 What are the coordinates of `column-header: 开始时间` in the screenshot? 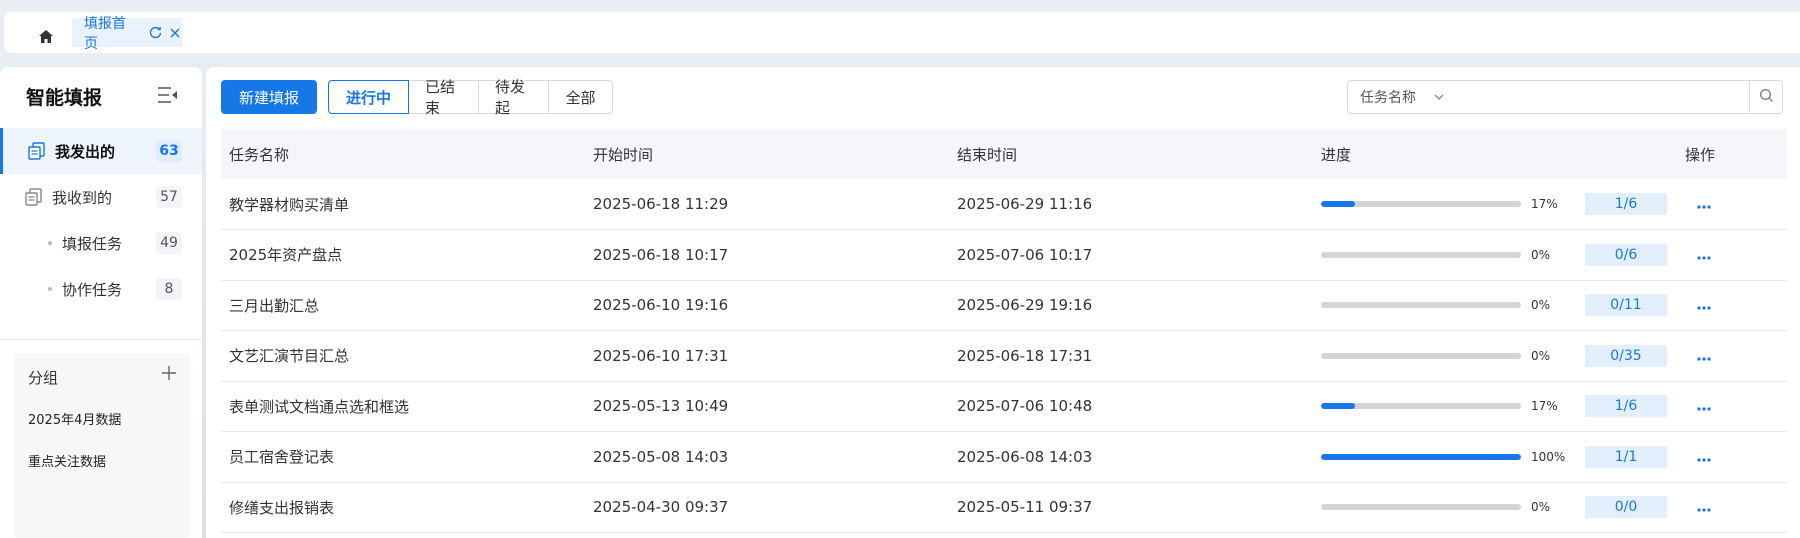 It's located at (767, 154).